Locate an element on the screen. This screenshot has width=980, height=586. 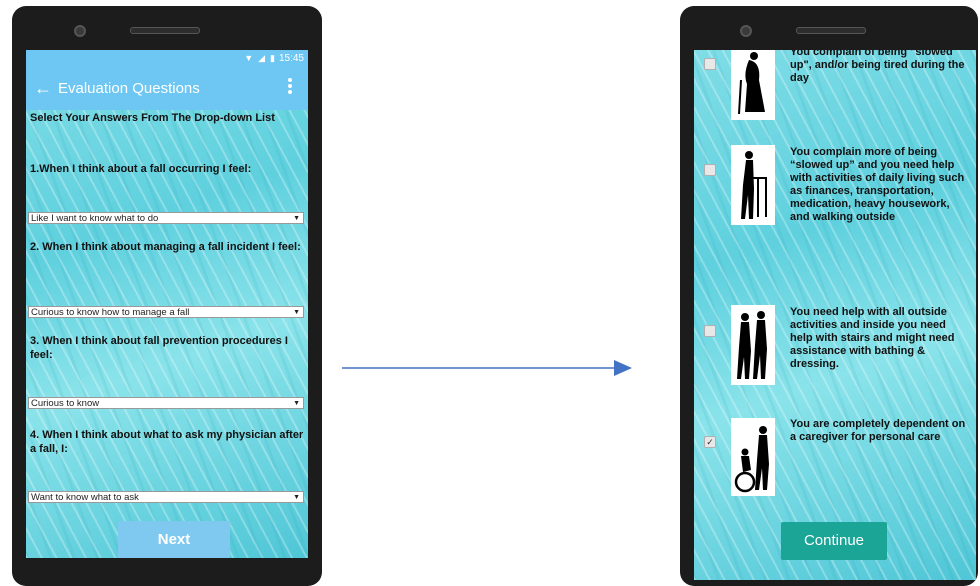
wheelchair-caregiver-icon is located at coordinates (753, 457).